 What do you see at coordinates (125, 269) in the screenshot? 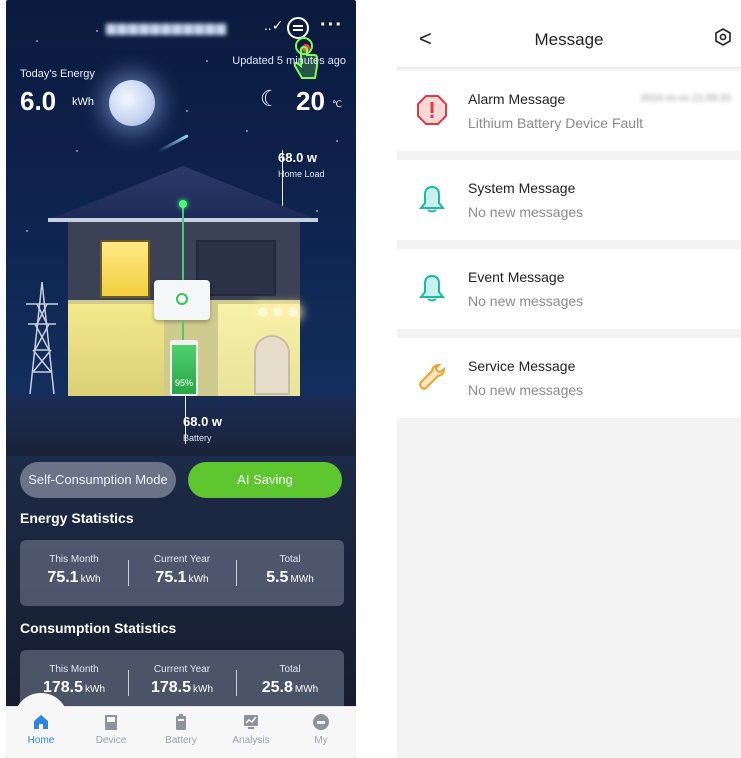
I see `house-window-lit` at bounding box center [125, 269].